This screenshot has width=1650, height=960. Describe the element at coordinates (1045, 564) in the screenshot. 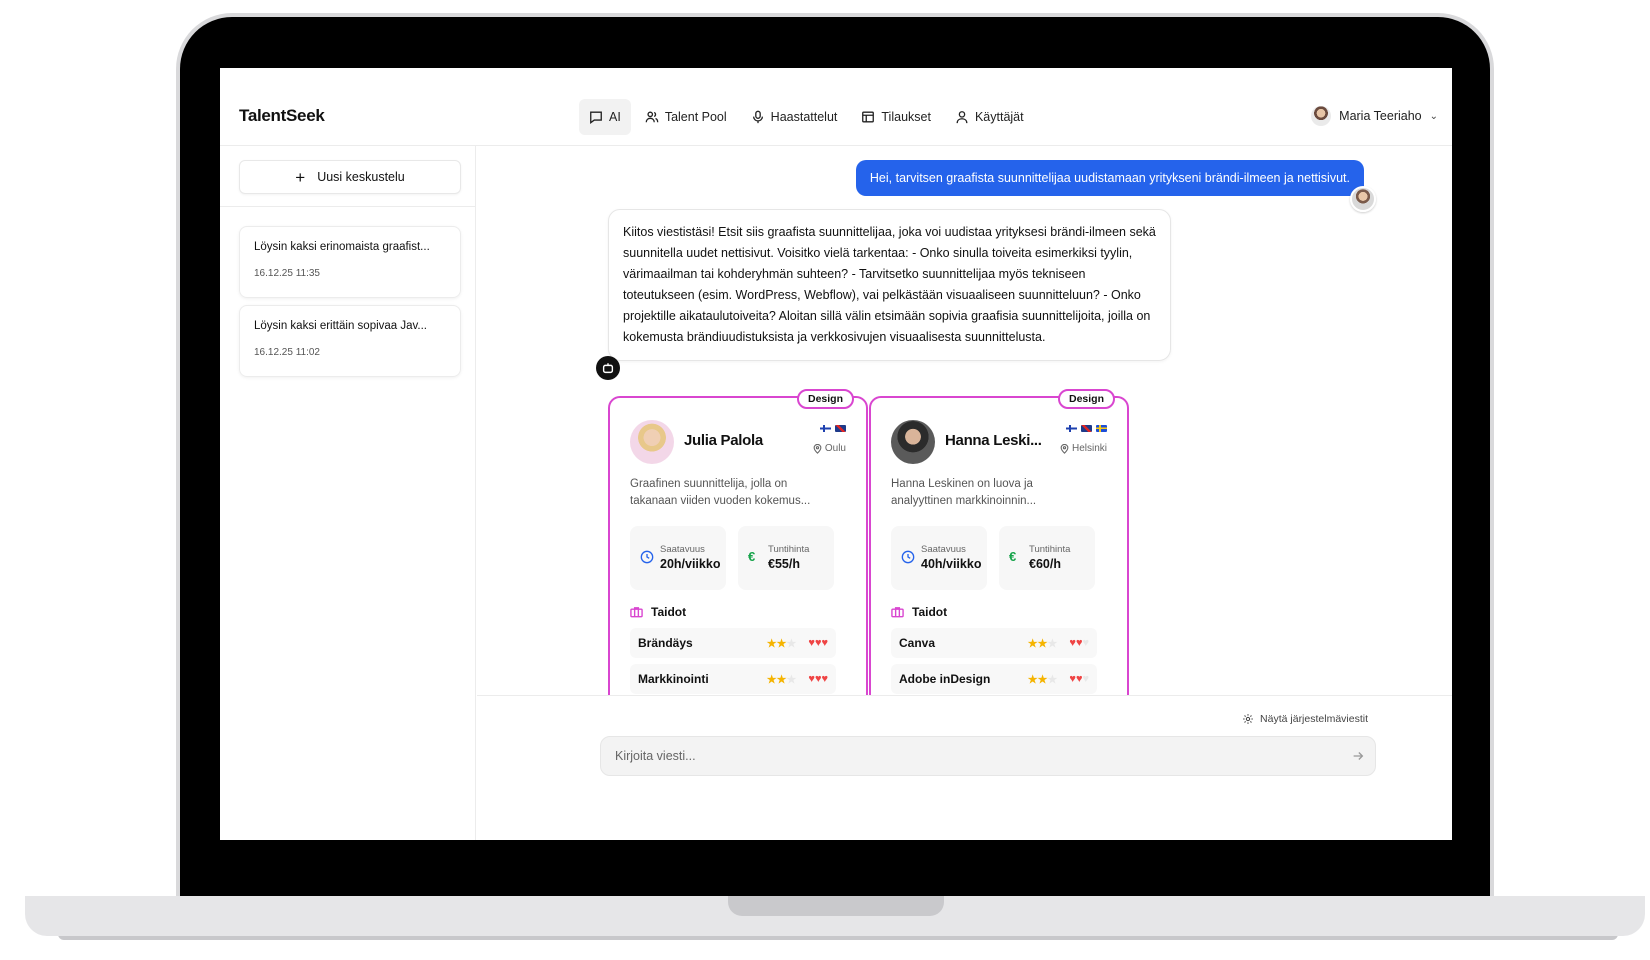

I see `rate-value: €60/h` at that location.